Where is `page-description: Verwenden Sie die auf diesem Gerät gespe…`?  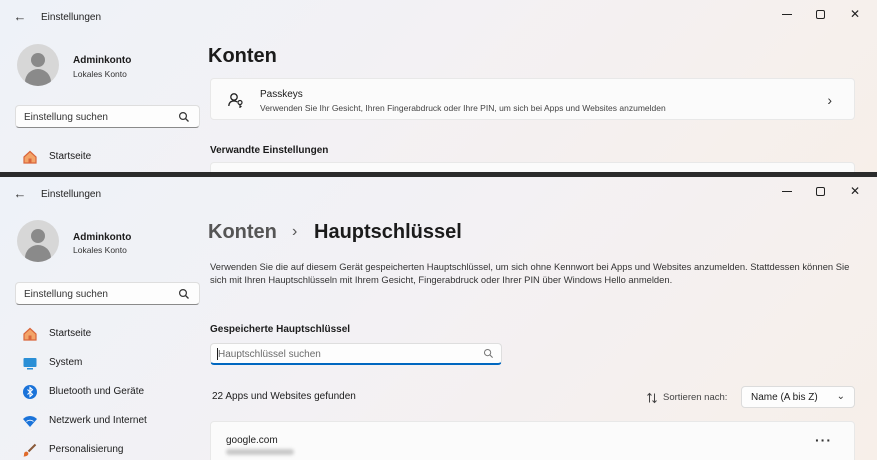
page-description: Verwenden Sie die auf diesem Gerät gespe… is located at coordinates (530, 273).